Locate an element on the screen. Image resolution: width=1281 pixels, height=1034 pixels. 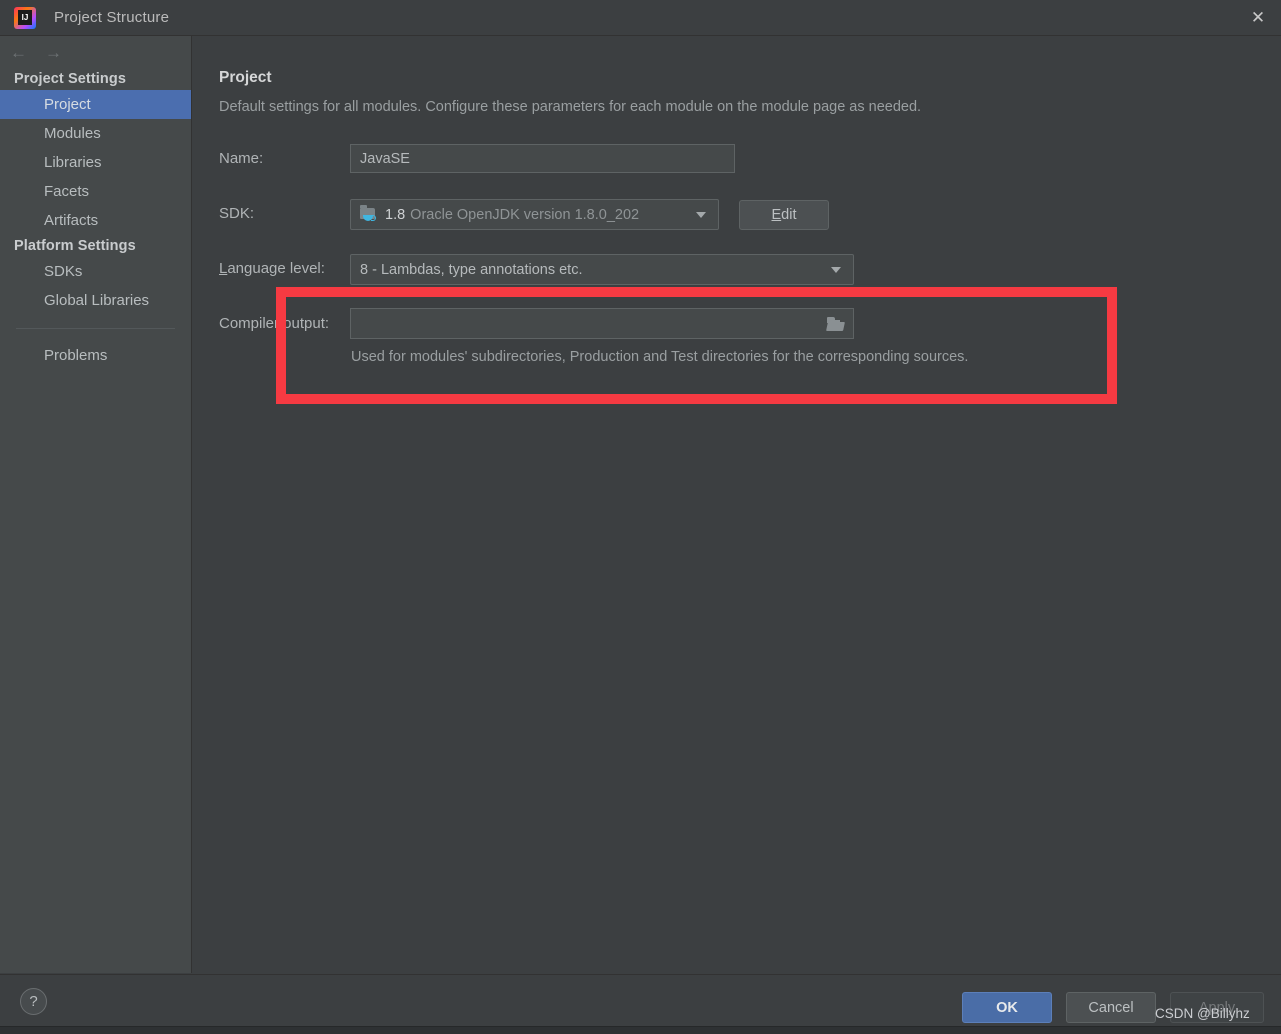
name-label: Name: is located at coordinates (241, 158).